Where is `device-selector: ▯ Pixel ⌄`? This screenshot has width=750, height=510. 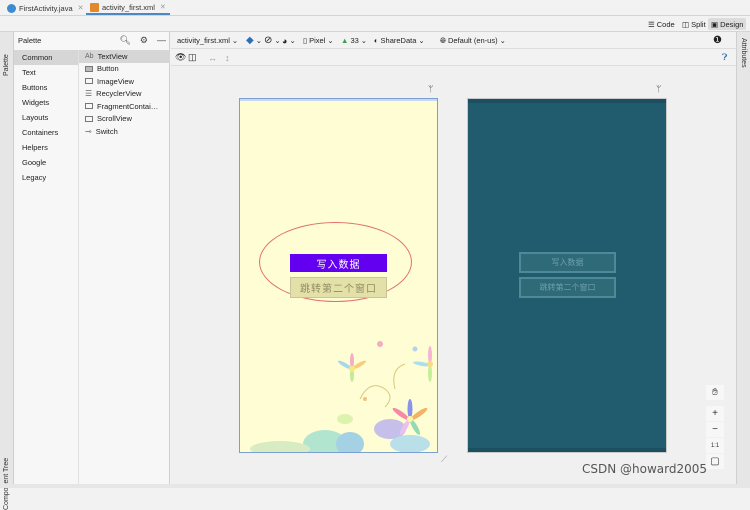
device-selector: ▯ Pixel ⌄ is located at coordinates (318, 40).